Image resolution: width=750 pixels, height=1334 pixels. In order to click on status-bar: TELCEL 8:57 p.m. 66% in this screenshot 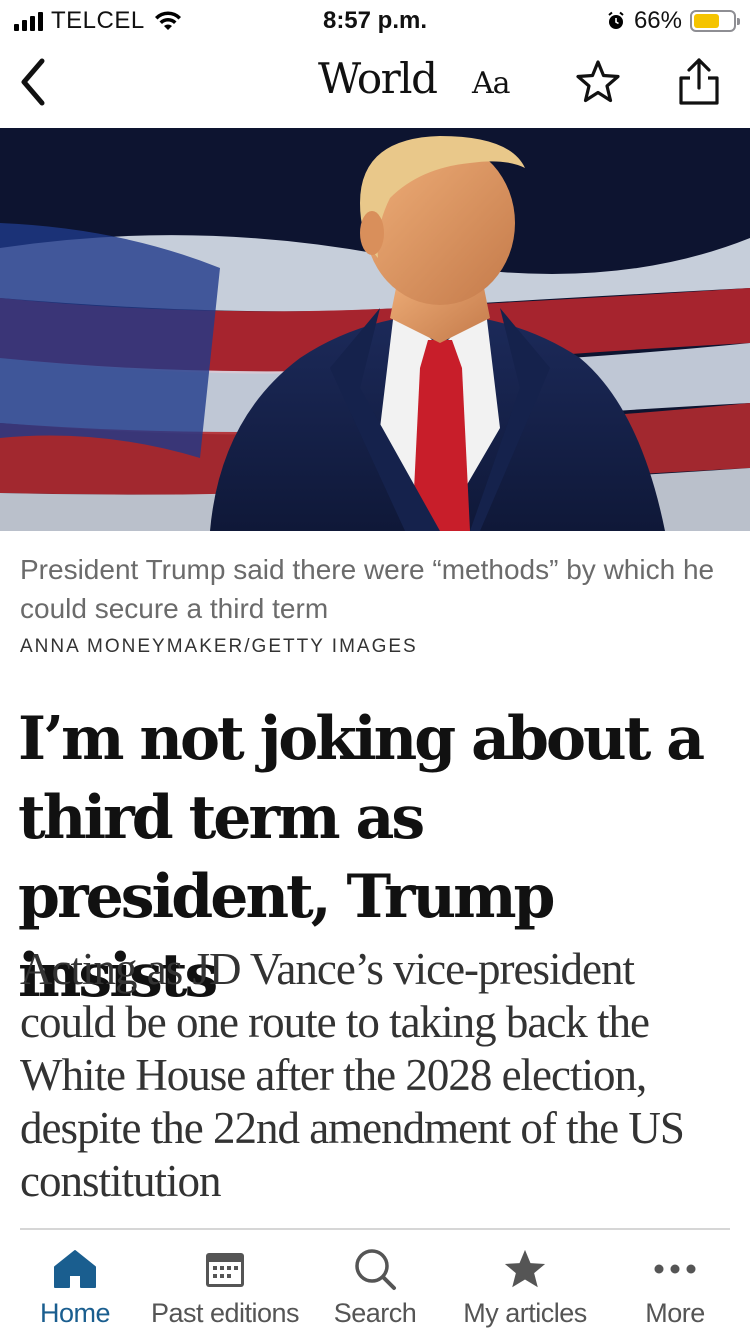, I will do `click(375, 21)`.